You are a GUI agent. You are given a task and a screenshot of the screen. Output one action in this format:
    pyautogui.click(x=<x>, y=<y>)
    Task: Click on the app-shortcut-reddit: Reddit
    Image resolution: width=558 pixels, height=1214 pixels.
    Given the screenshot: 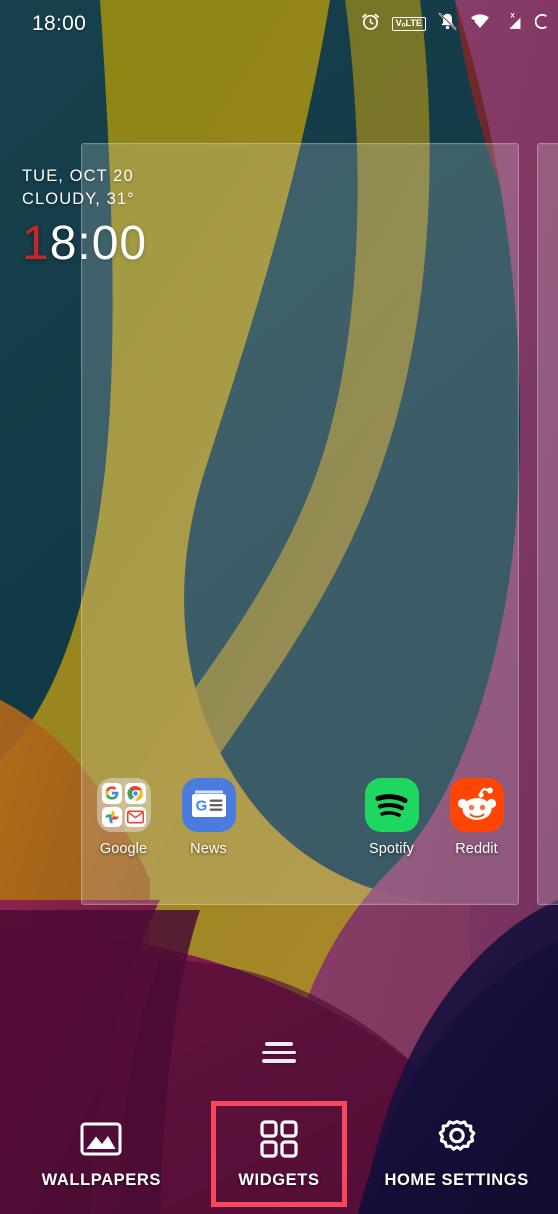 What is the action you would take?
    pyautogui.click(x=476, y=817)
    